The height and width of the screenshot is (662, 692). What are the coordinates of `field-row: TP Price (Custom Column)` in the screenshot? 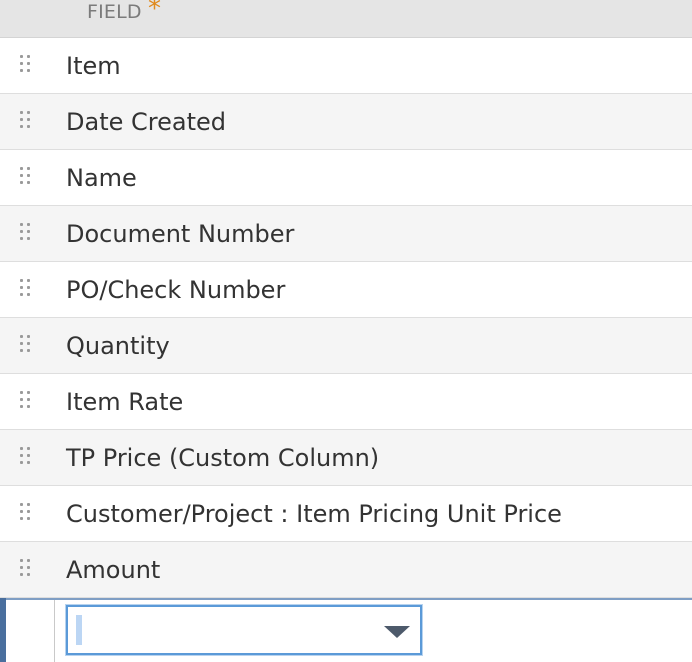 It's located at (346, 458).